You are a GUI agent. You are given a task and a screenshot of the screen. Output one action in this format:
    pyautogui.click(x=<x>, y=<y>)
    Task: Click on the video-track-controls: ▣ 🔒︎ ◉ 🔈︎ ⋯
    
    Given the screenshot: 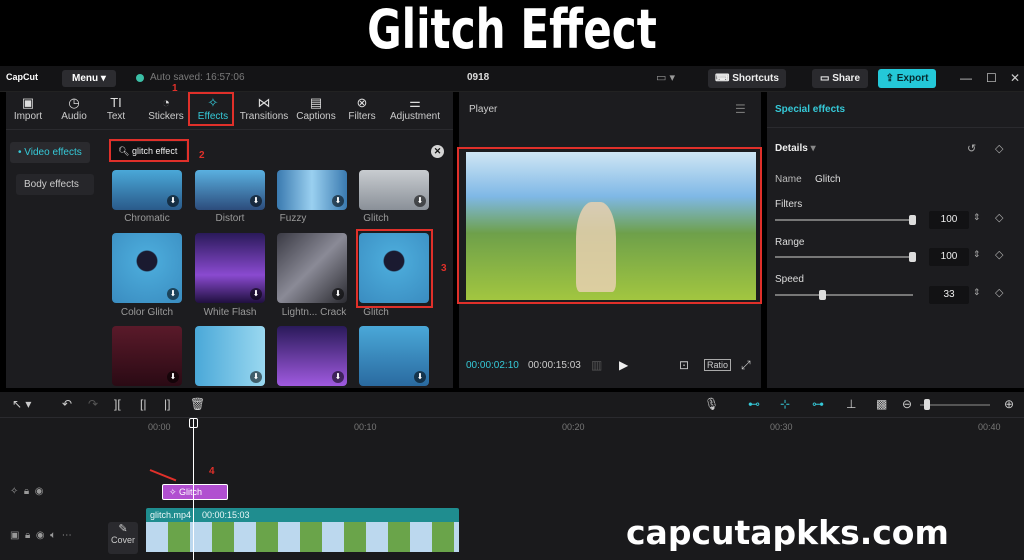 What is the action you would take?
    pyautogui.click(x=41, y=535)
    